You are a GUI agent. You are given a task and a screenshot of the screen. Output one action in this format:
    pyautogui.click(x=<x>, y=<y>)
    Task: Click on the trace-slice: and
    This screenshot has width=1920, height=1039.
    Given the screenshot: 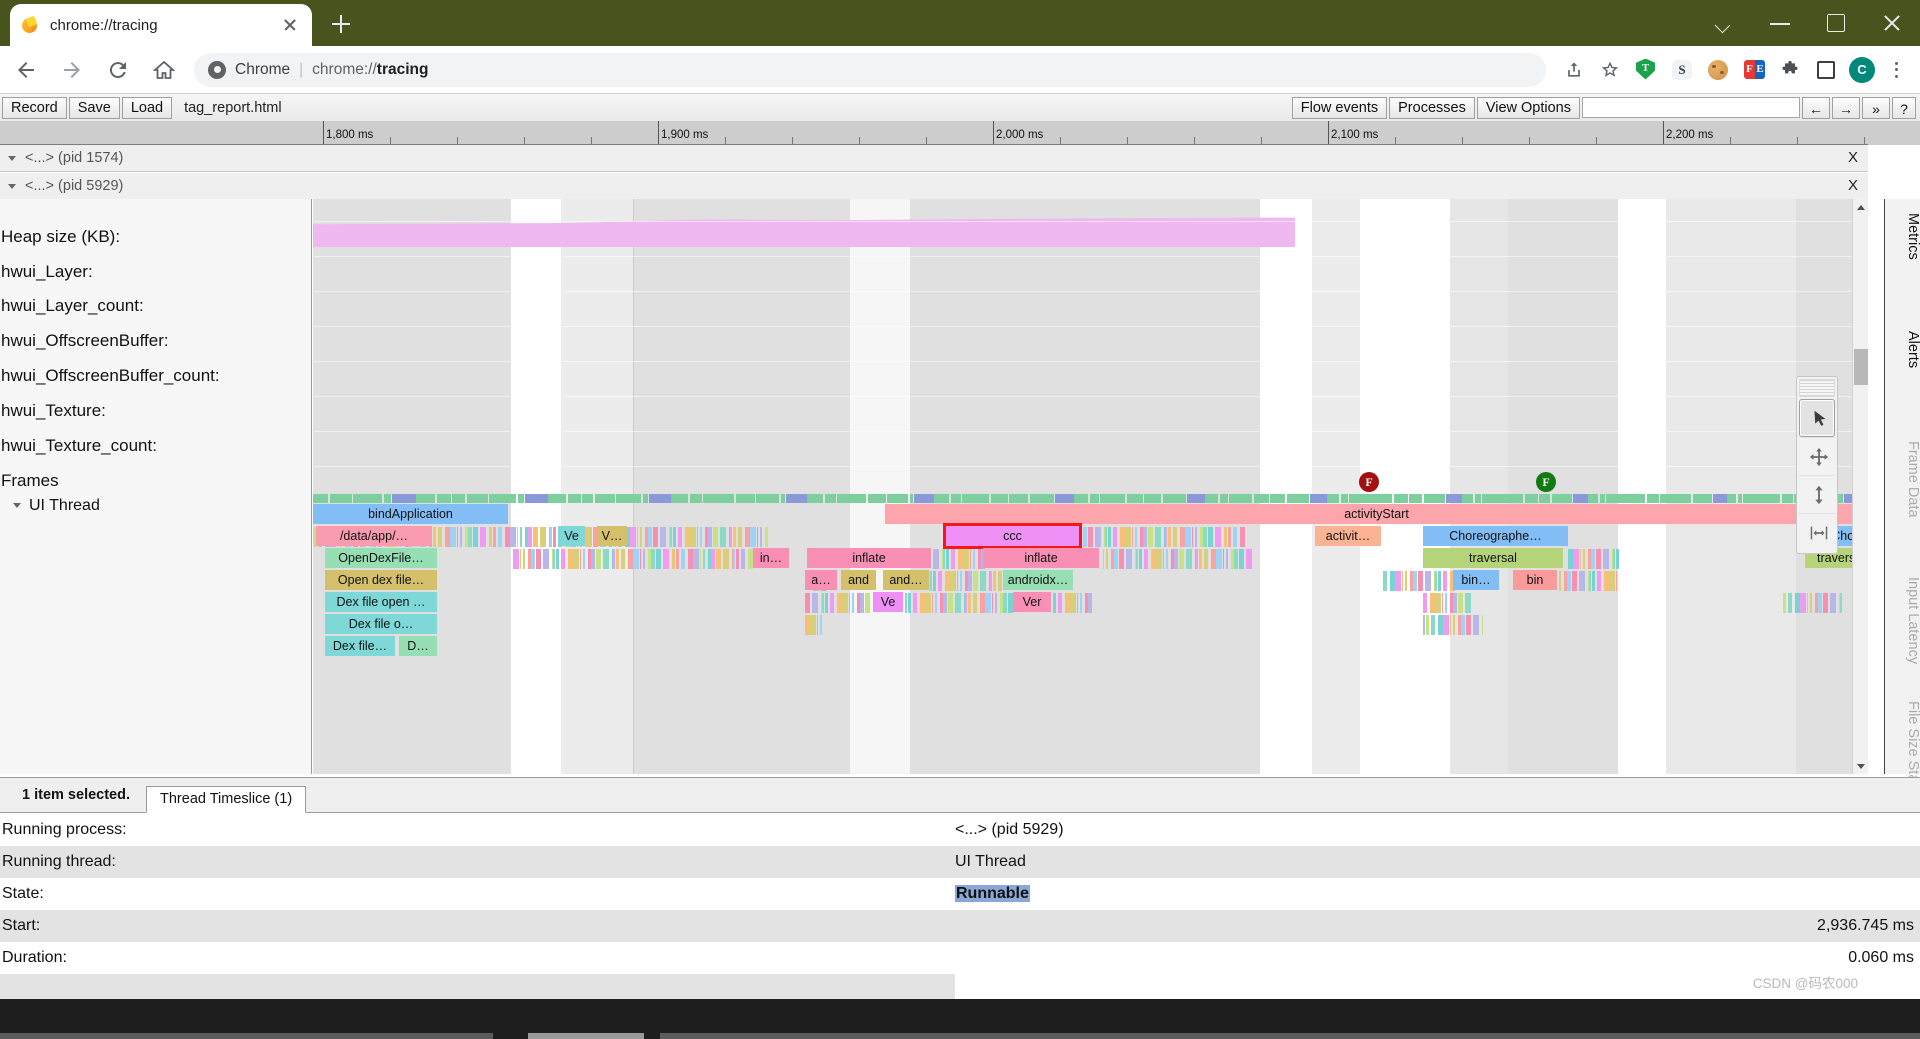 What is the action you would take?
    pyautogui.click(x=858, y=580)
    